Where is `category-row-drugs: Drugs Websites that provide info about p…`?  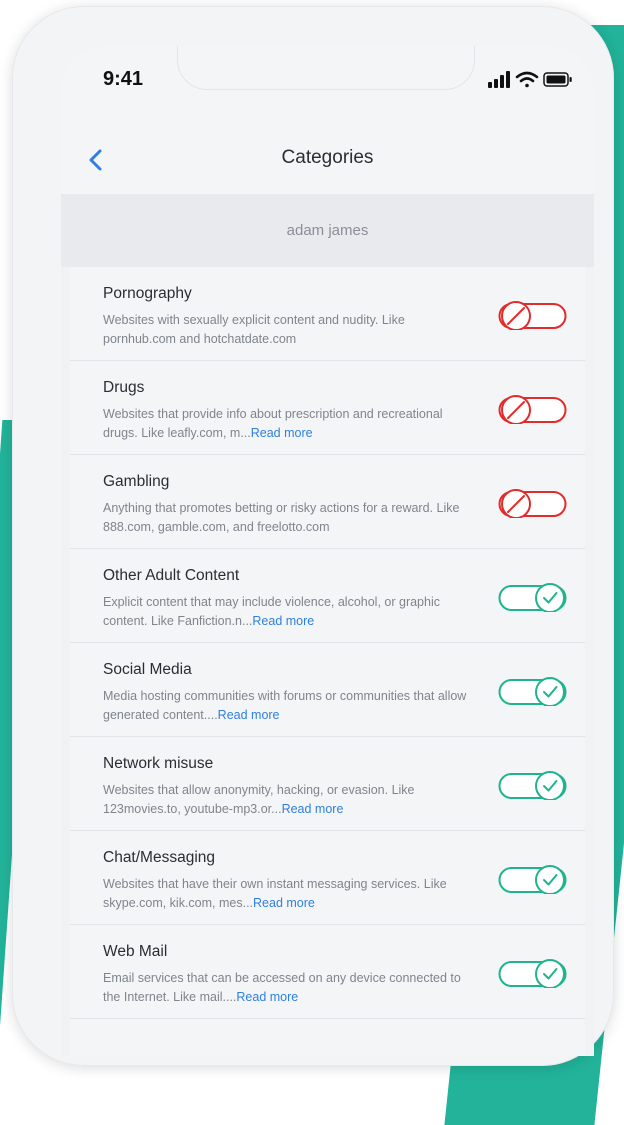
category-row-drugs: Drugs Websites that provide info about p… is located at coordinates (327, 408).